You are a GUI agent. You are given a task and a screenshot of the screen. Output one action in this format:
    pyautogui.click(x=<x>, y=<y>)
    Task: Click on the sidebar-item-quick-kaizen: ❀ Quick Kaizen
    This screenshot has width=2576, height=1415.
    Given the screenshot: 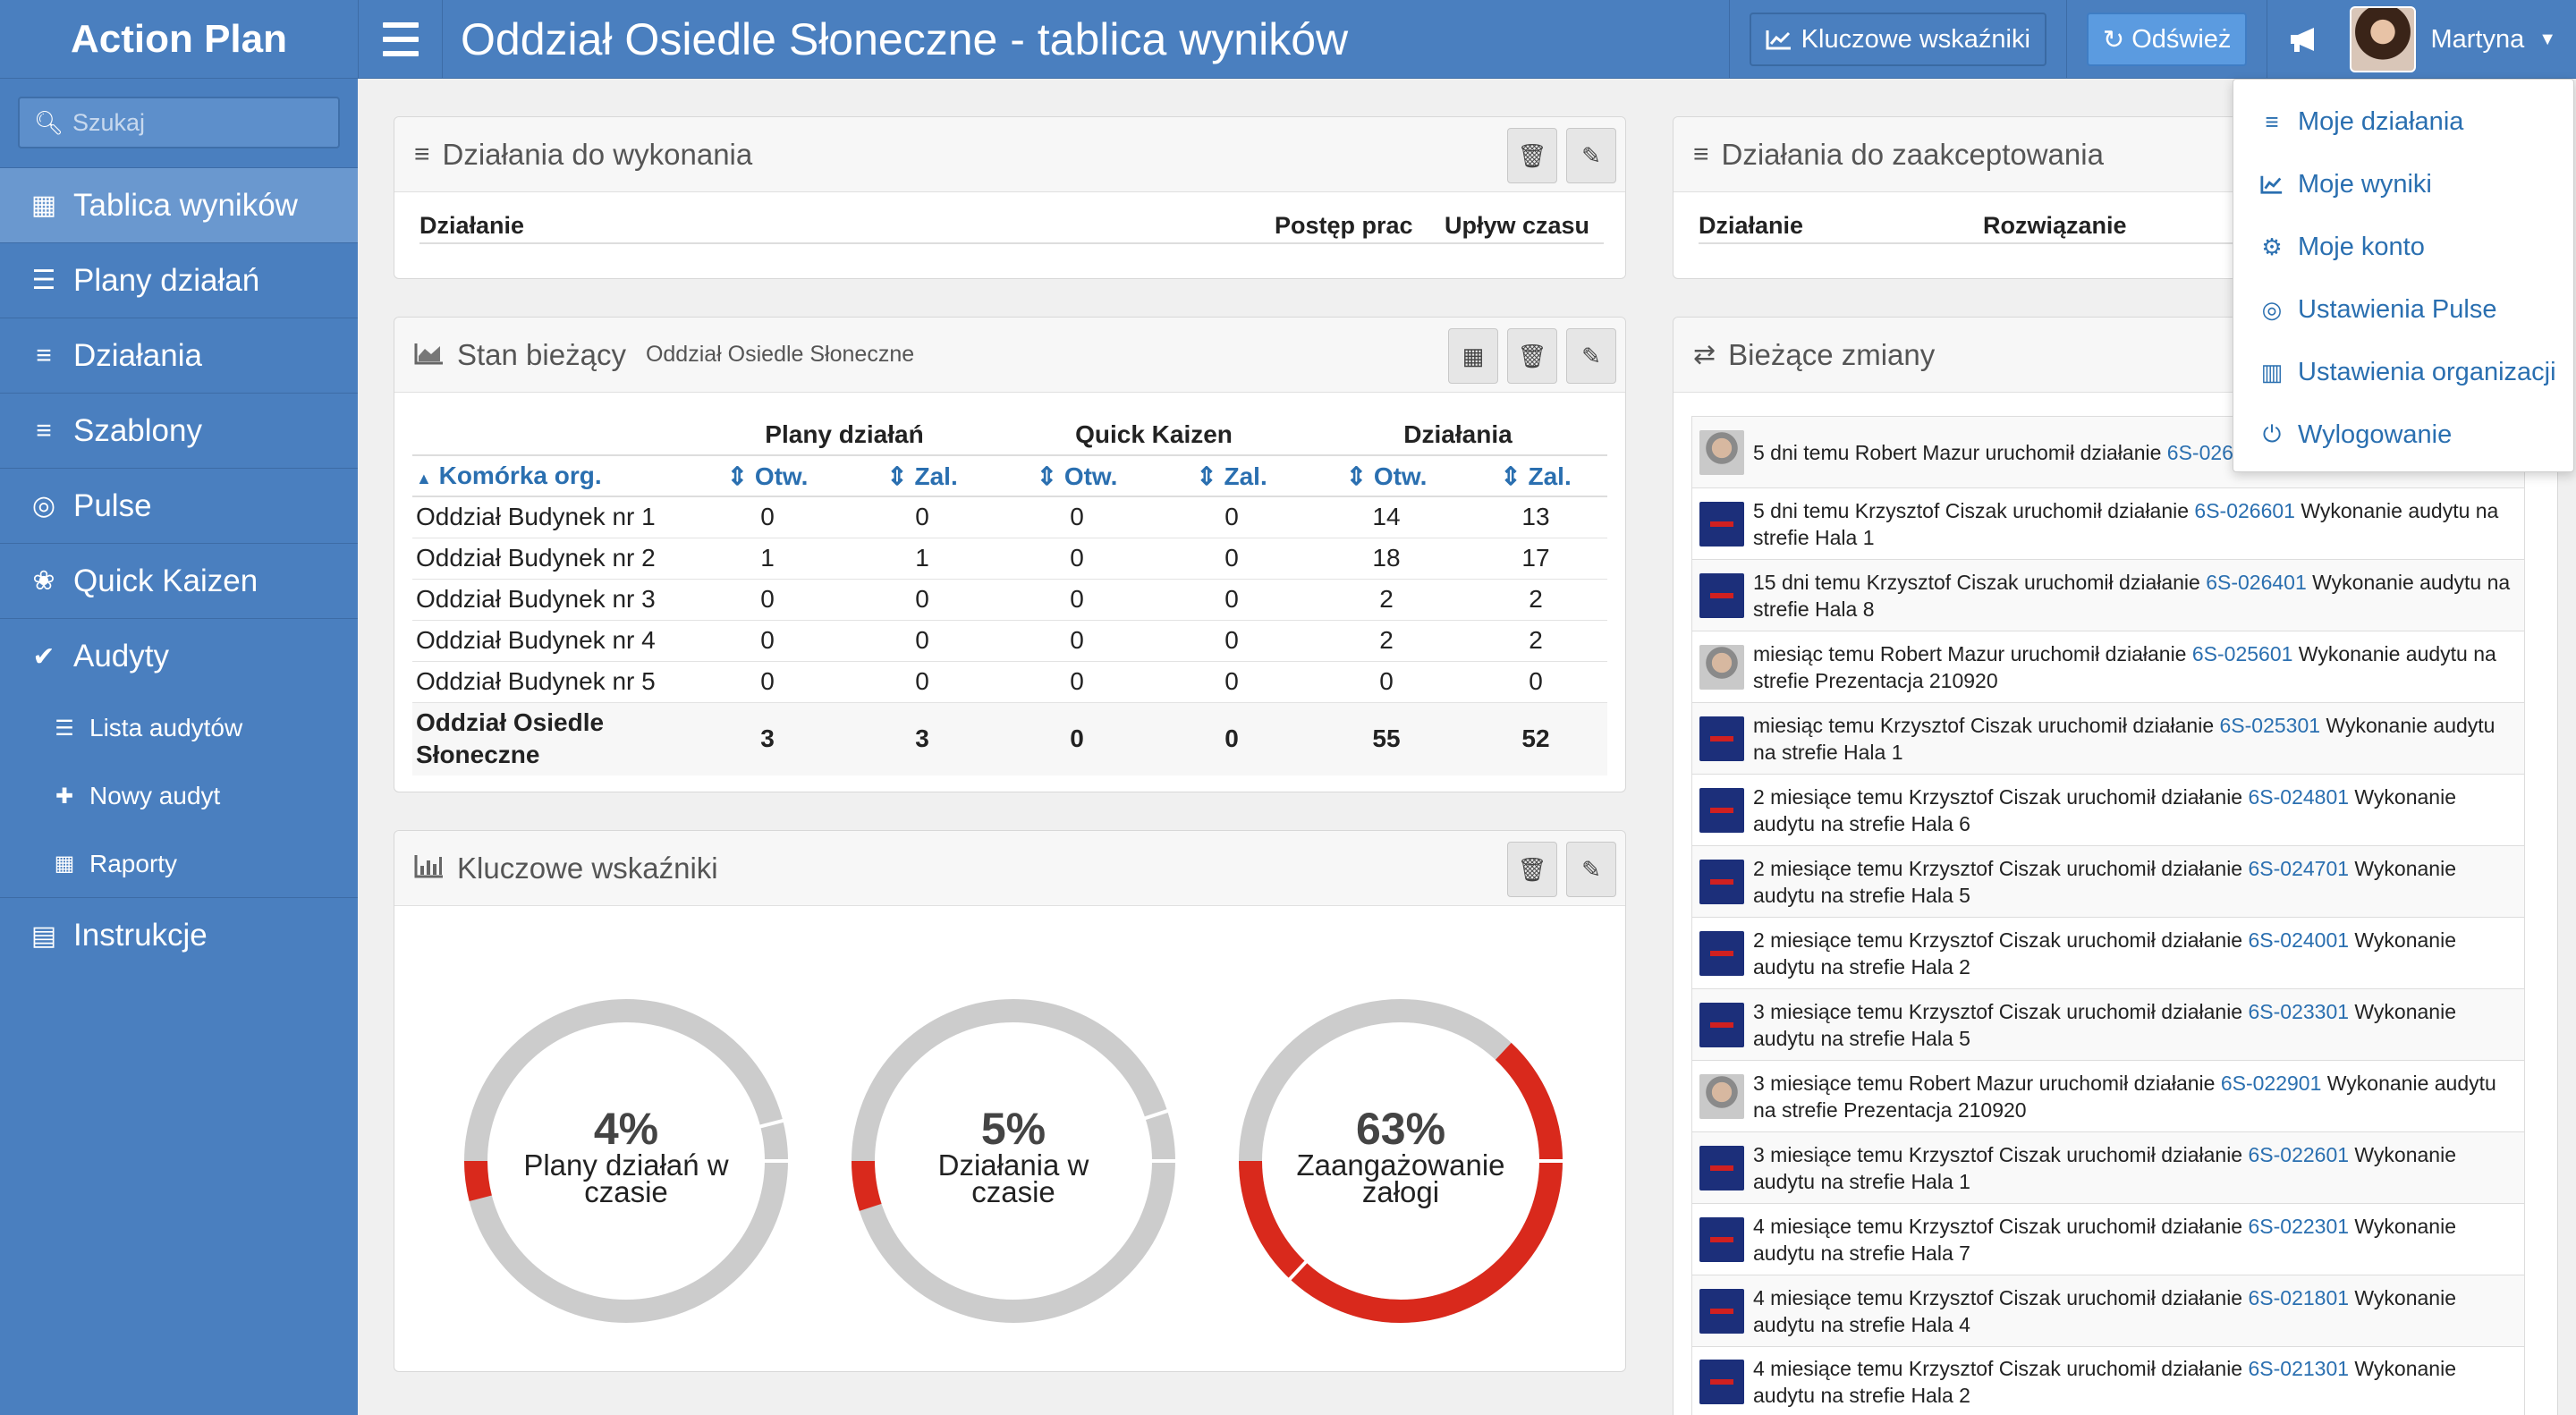 What is the action you would take?
    pyautogui.click(x=179, y=581)
    